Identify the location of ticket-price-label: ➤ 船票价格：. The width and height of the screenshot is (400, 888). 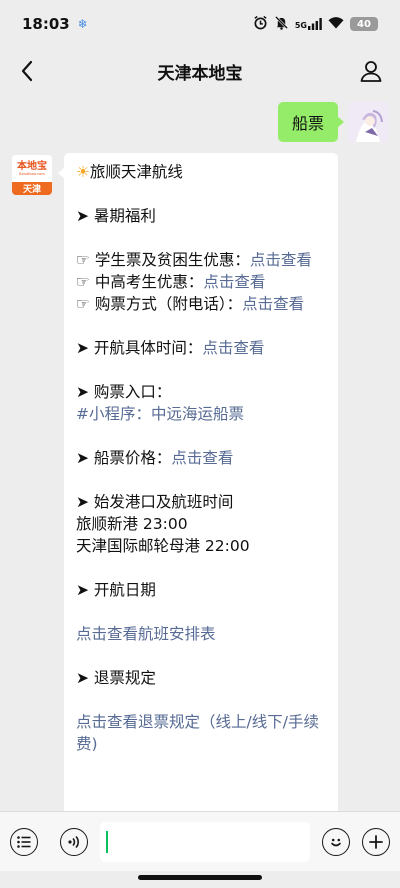
(124, 458).